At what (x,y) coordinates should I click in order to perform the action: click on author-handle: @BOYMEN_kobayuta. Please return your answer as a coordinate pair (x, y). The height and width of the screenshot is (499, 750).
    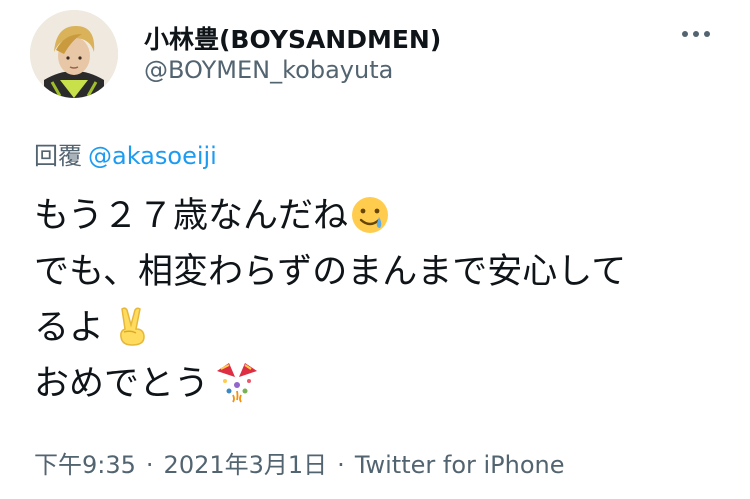
    Looking at the image, I should click on (268, 70).